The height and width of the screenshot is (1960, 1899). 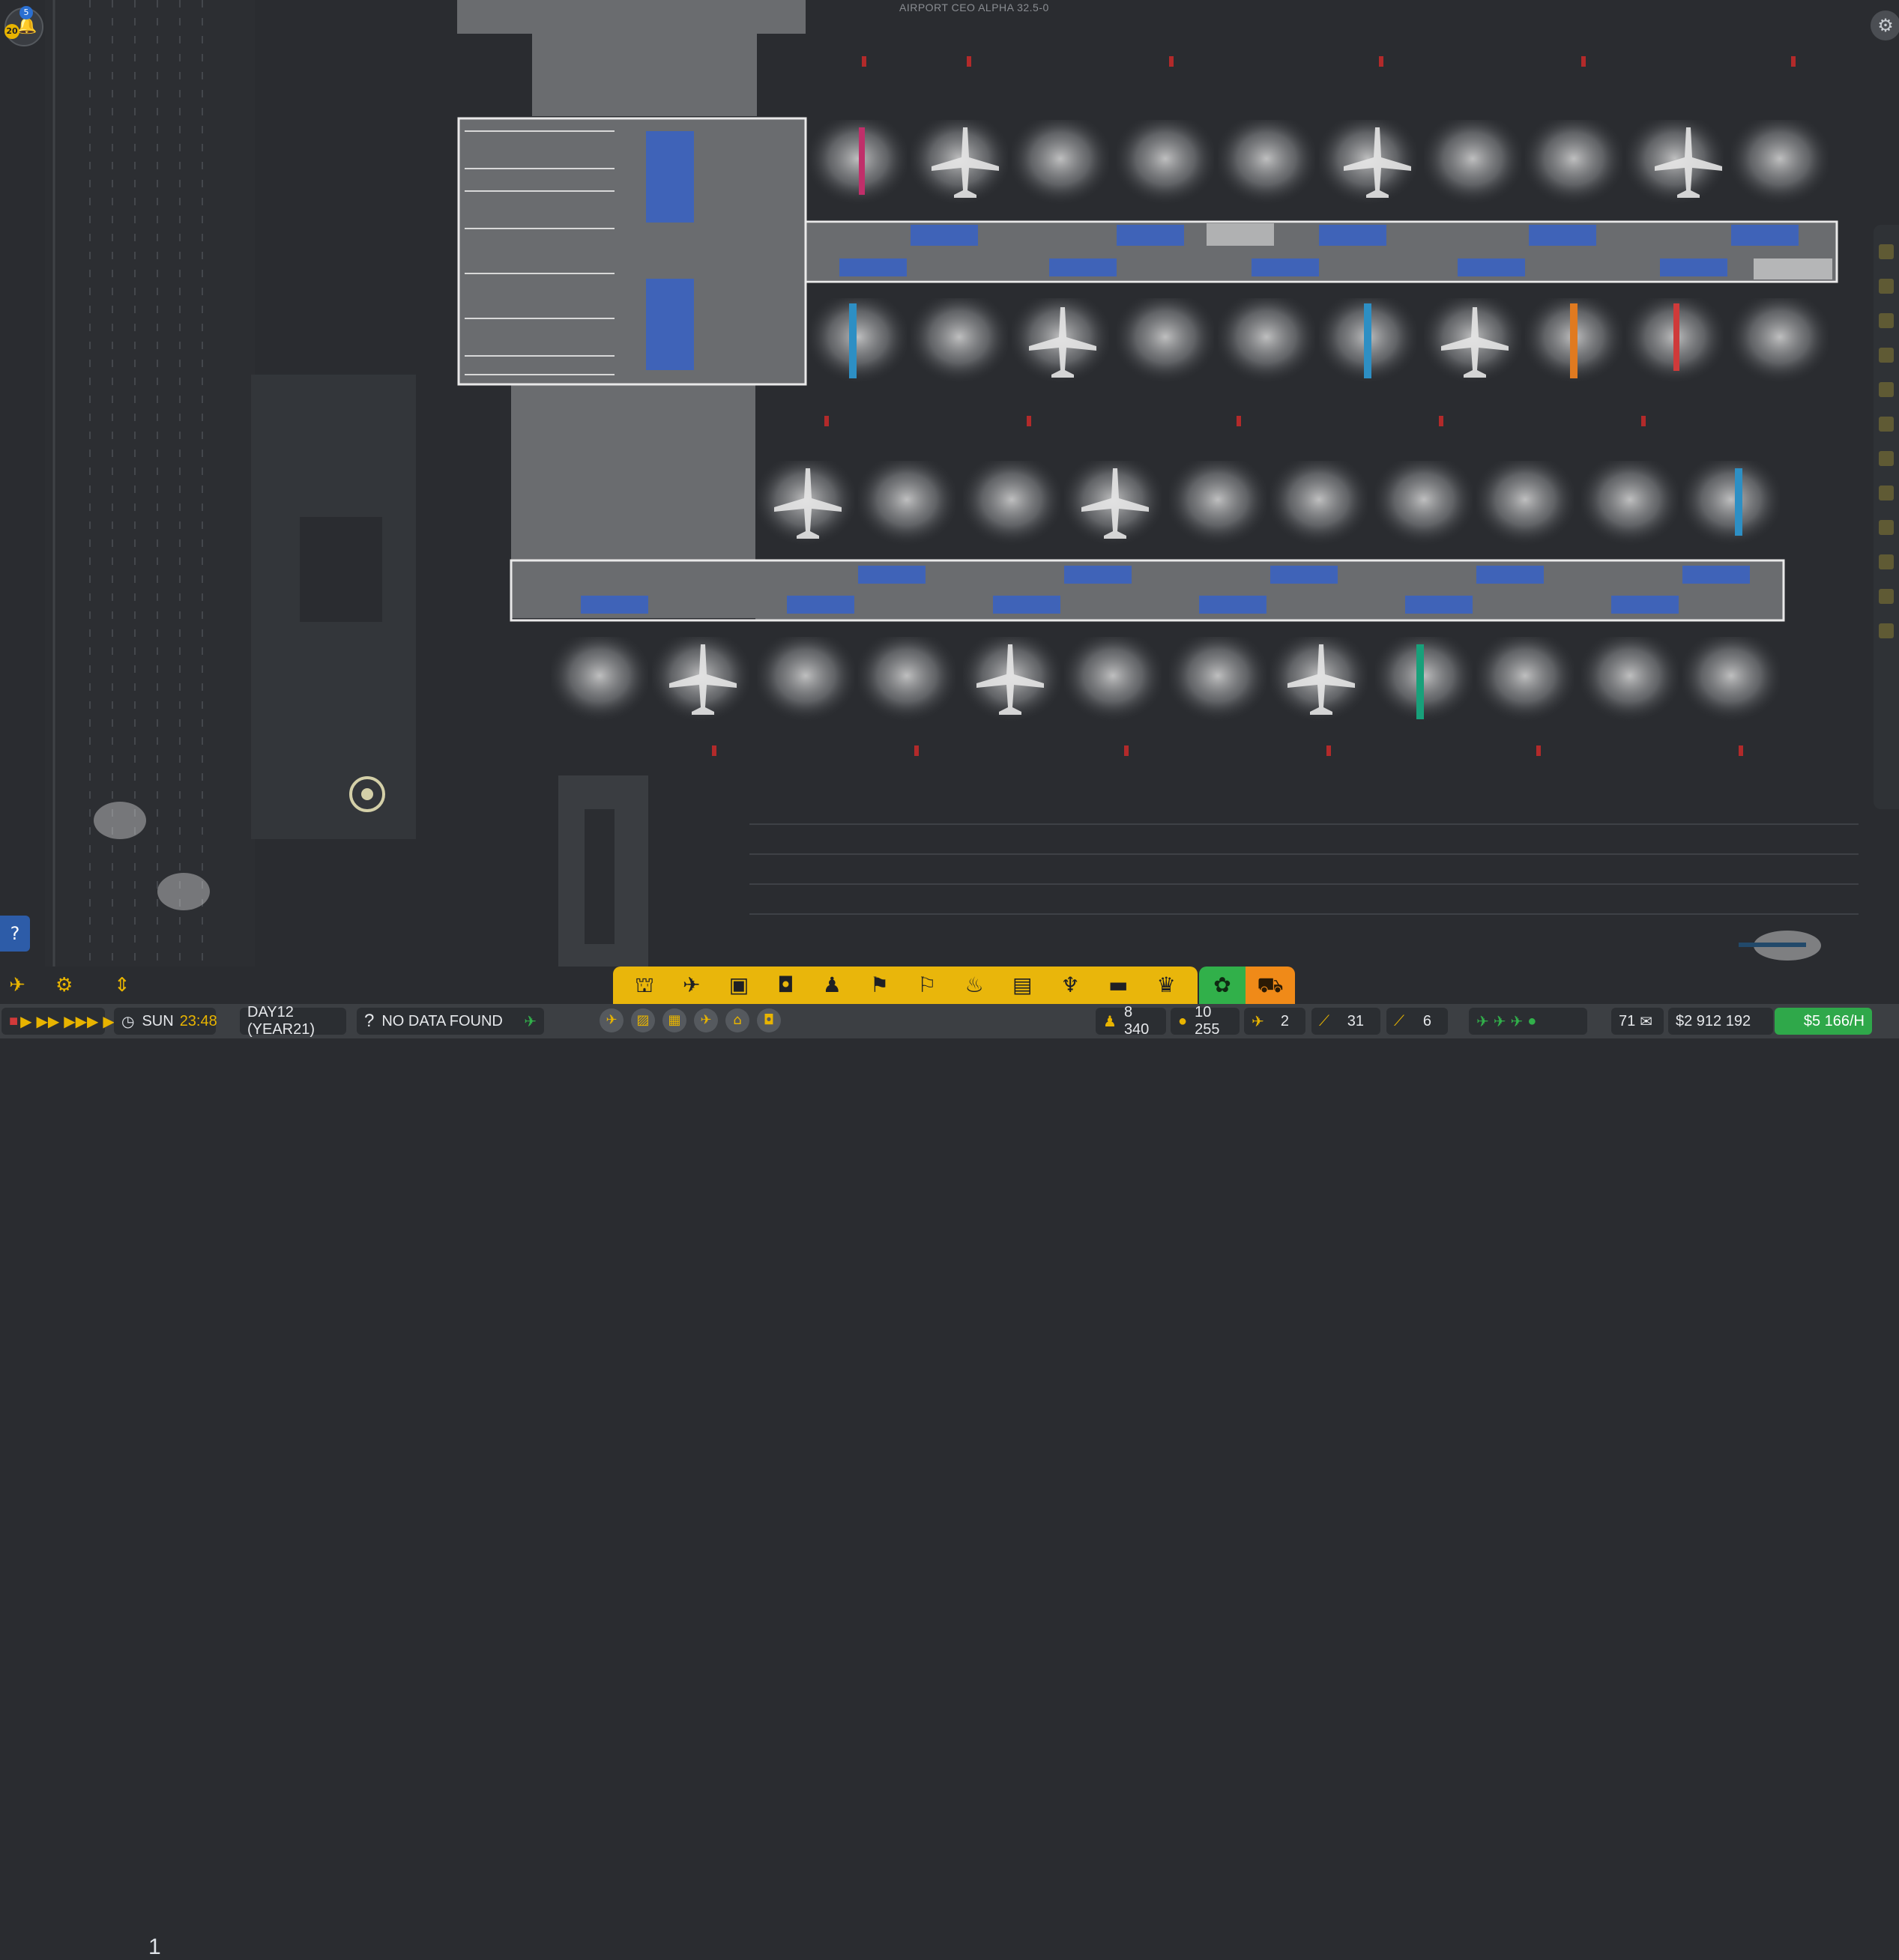 I want to click on cog-icon: ⚙, so click(x=64, y=985).